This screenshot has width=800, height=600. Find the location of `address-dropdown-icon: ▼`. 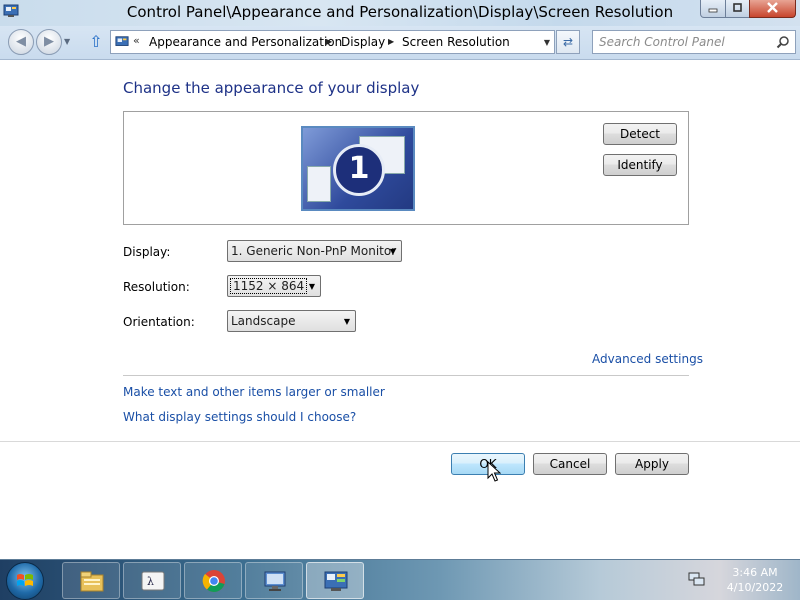

address-dropdown-icon: ▼ is located at coordinates (547, 42).